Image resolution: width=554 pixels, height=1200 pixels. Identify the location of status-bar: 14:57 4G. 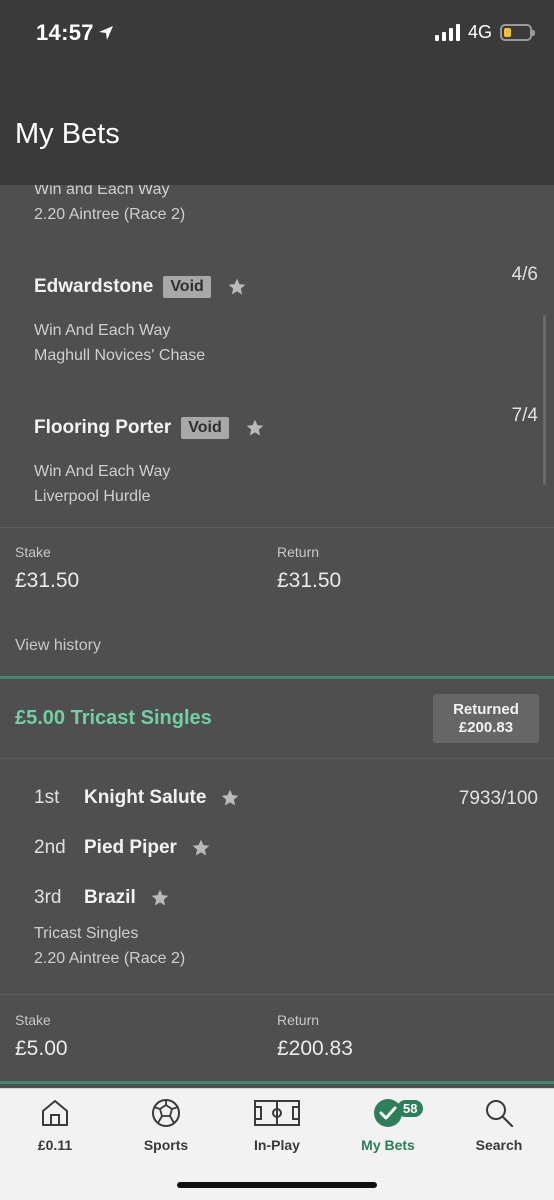
(277, 36).